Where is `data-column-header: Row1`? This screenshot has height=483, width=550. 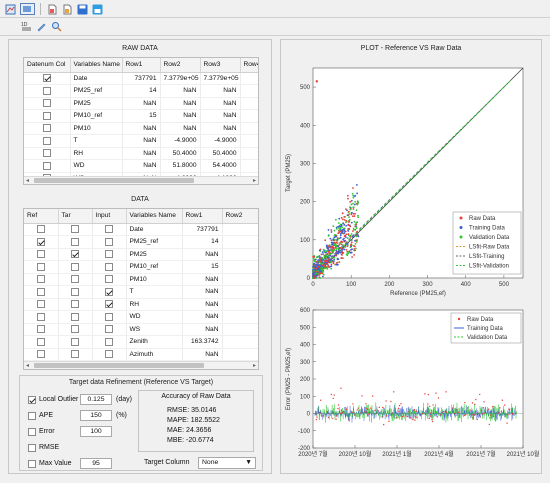 data-column-header: Row1 is located at coordinates (202, 216).